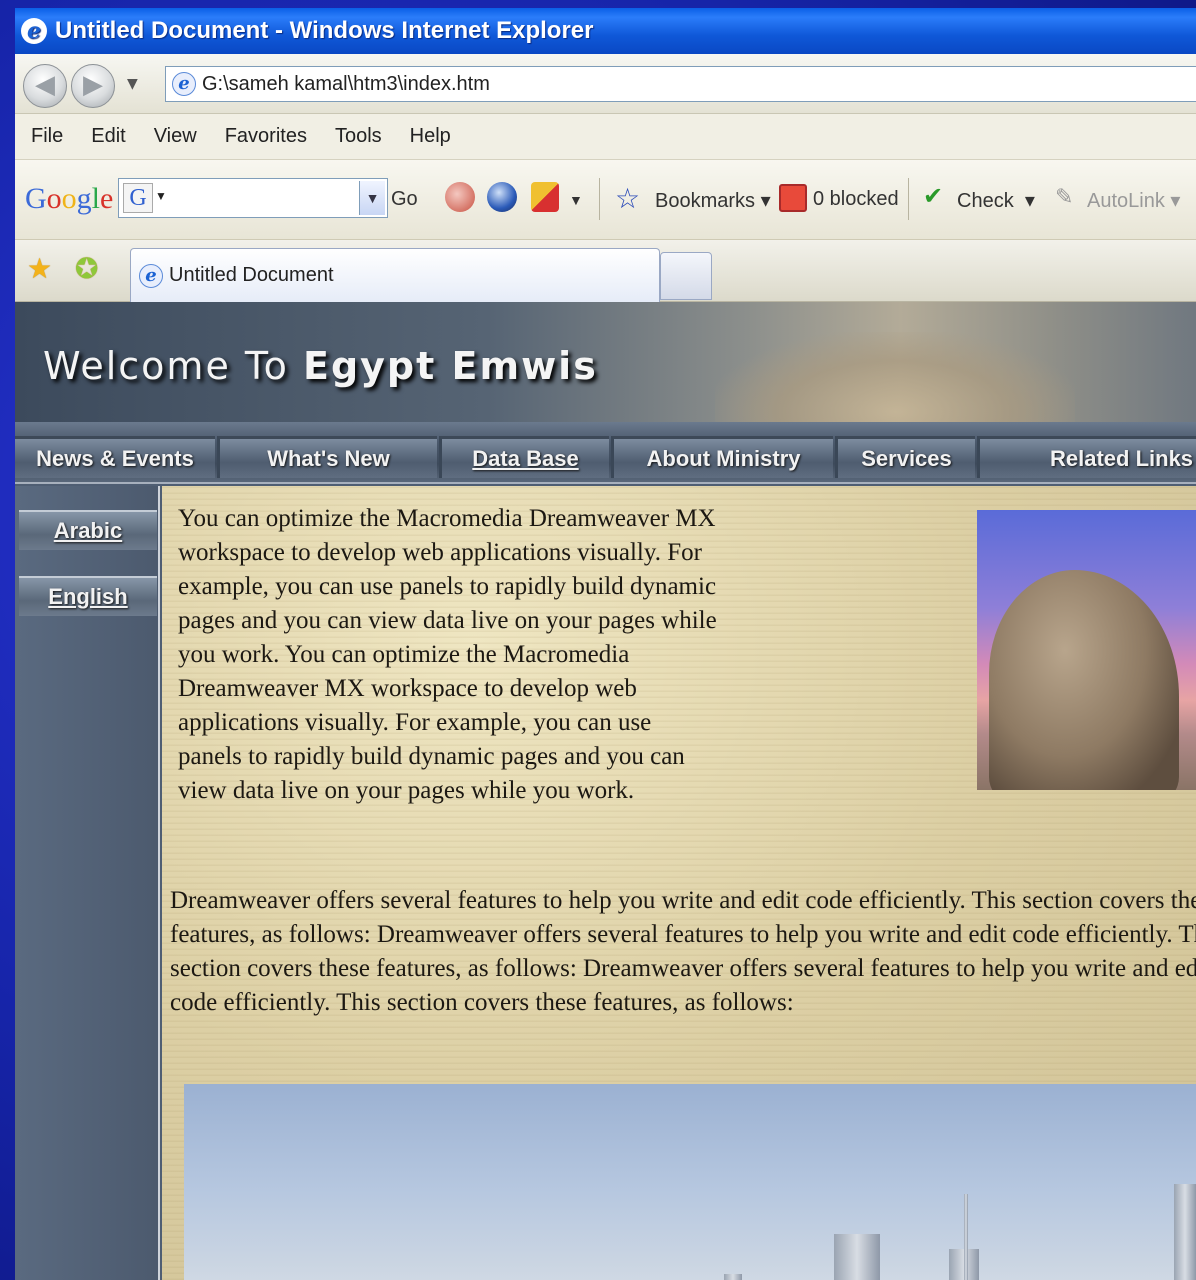 Image resolution: width=1196 pixels, height=1280 pixels. What do you see at coordinates (93, 86) in the screenshot?
I see `forward-button: ▶` at bounding box center [93, 86].